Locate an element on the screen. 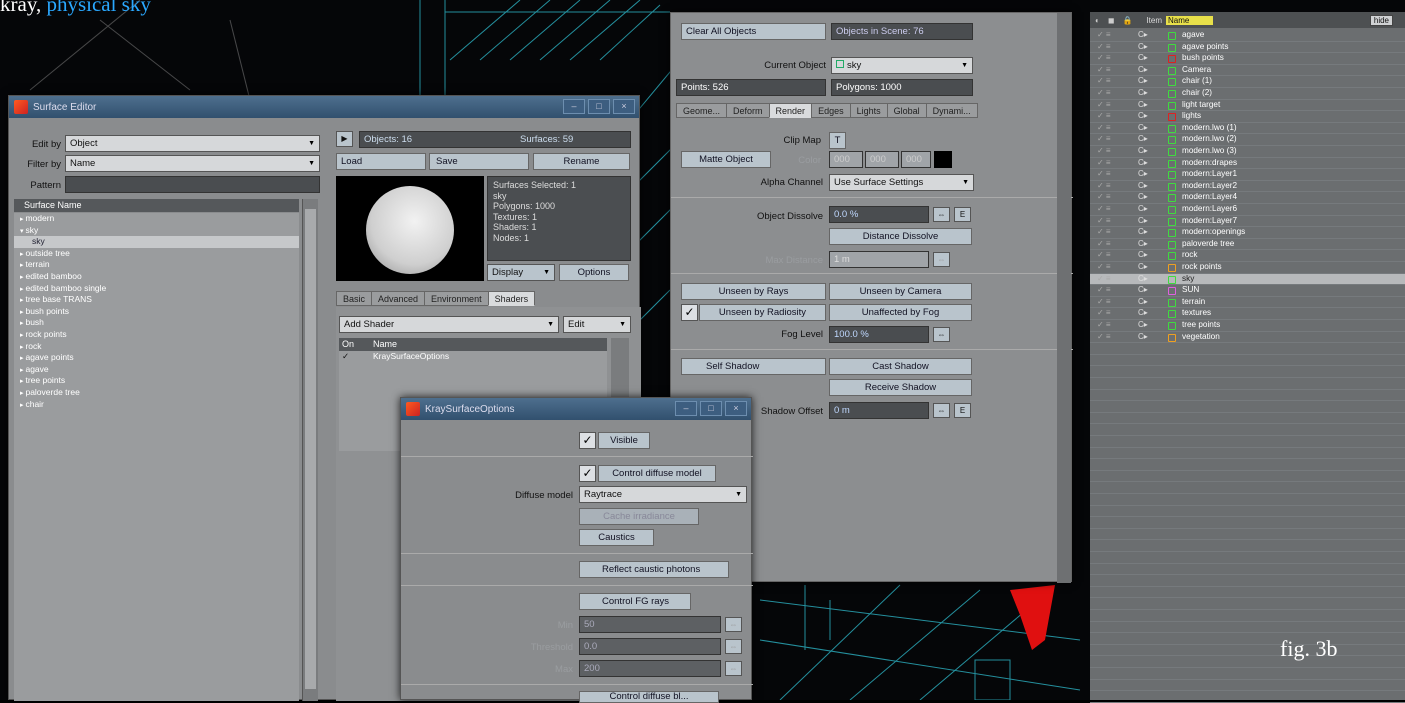 The width and height of the screenshot is (1405, 703). distance-dissolve-toggle: Distance Dissolve is located at coordinates (900, 236).